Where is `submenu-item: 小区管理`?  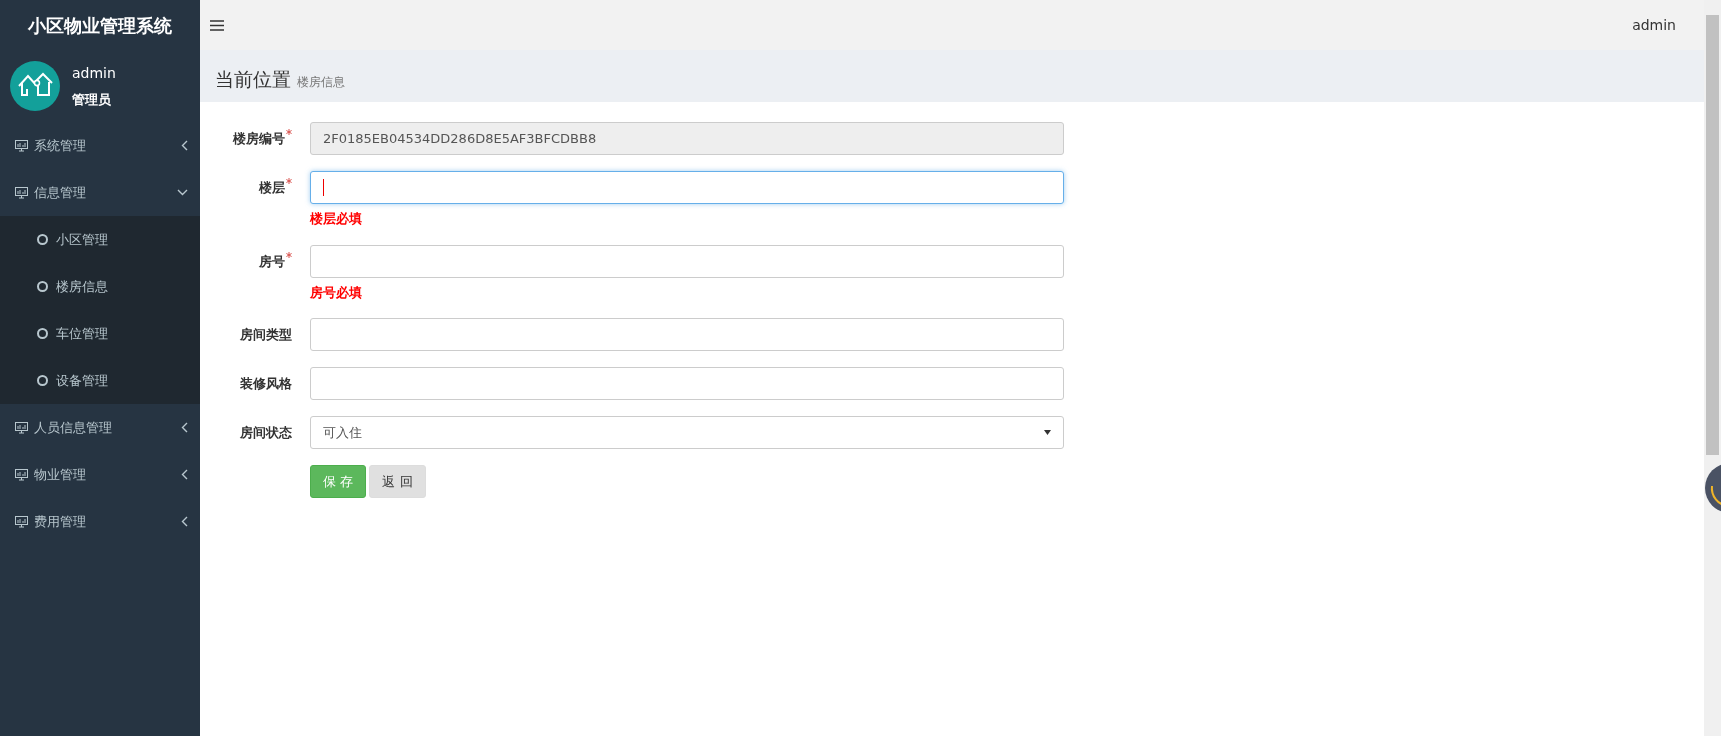 submenu-item: 小区管理 is located at coordinates (100, 239).